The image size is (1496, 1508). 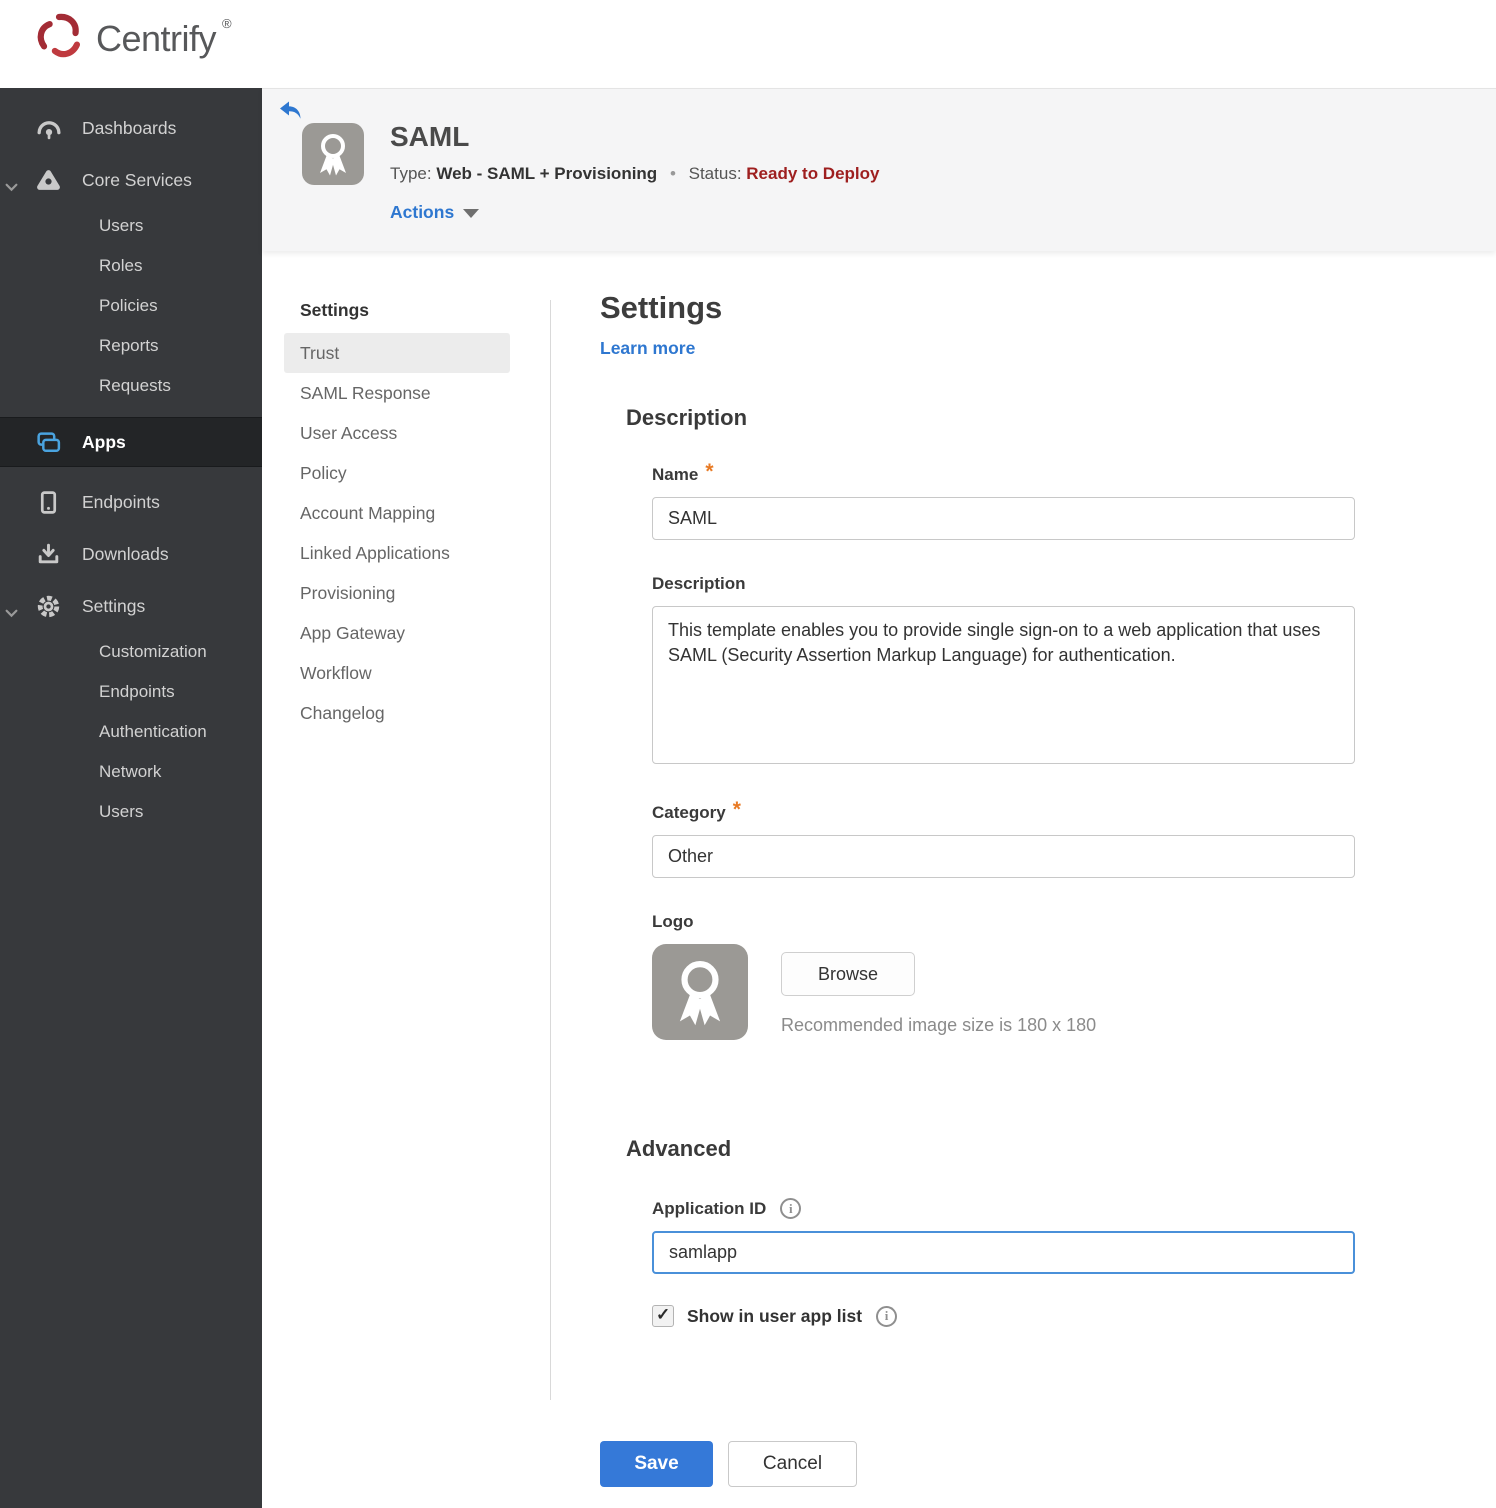 What do you see at coordinates (679, 1148) in the screenshot?
I see `advanced-section-heading: Advanced` at bounding box center [679, 1148].